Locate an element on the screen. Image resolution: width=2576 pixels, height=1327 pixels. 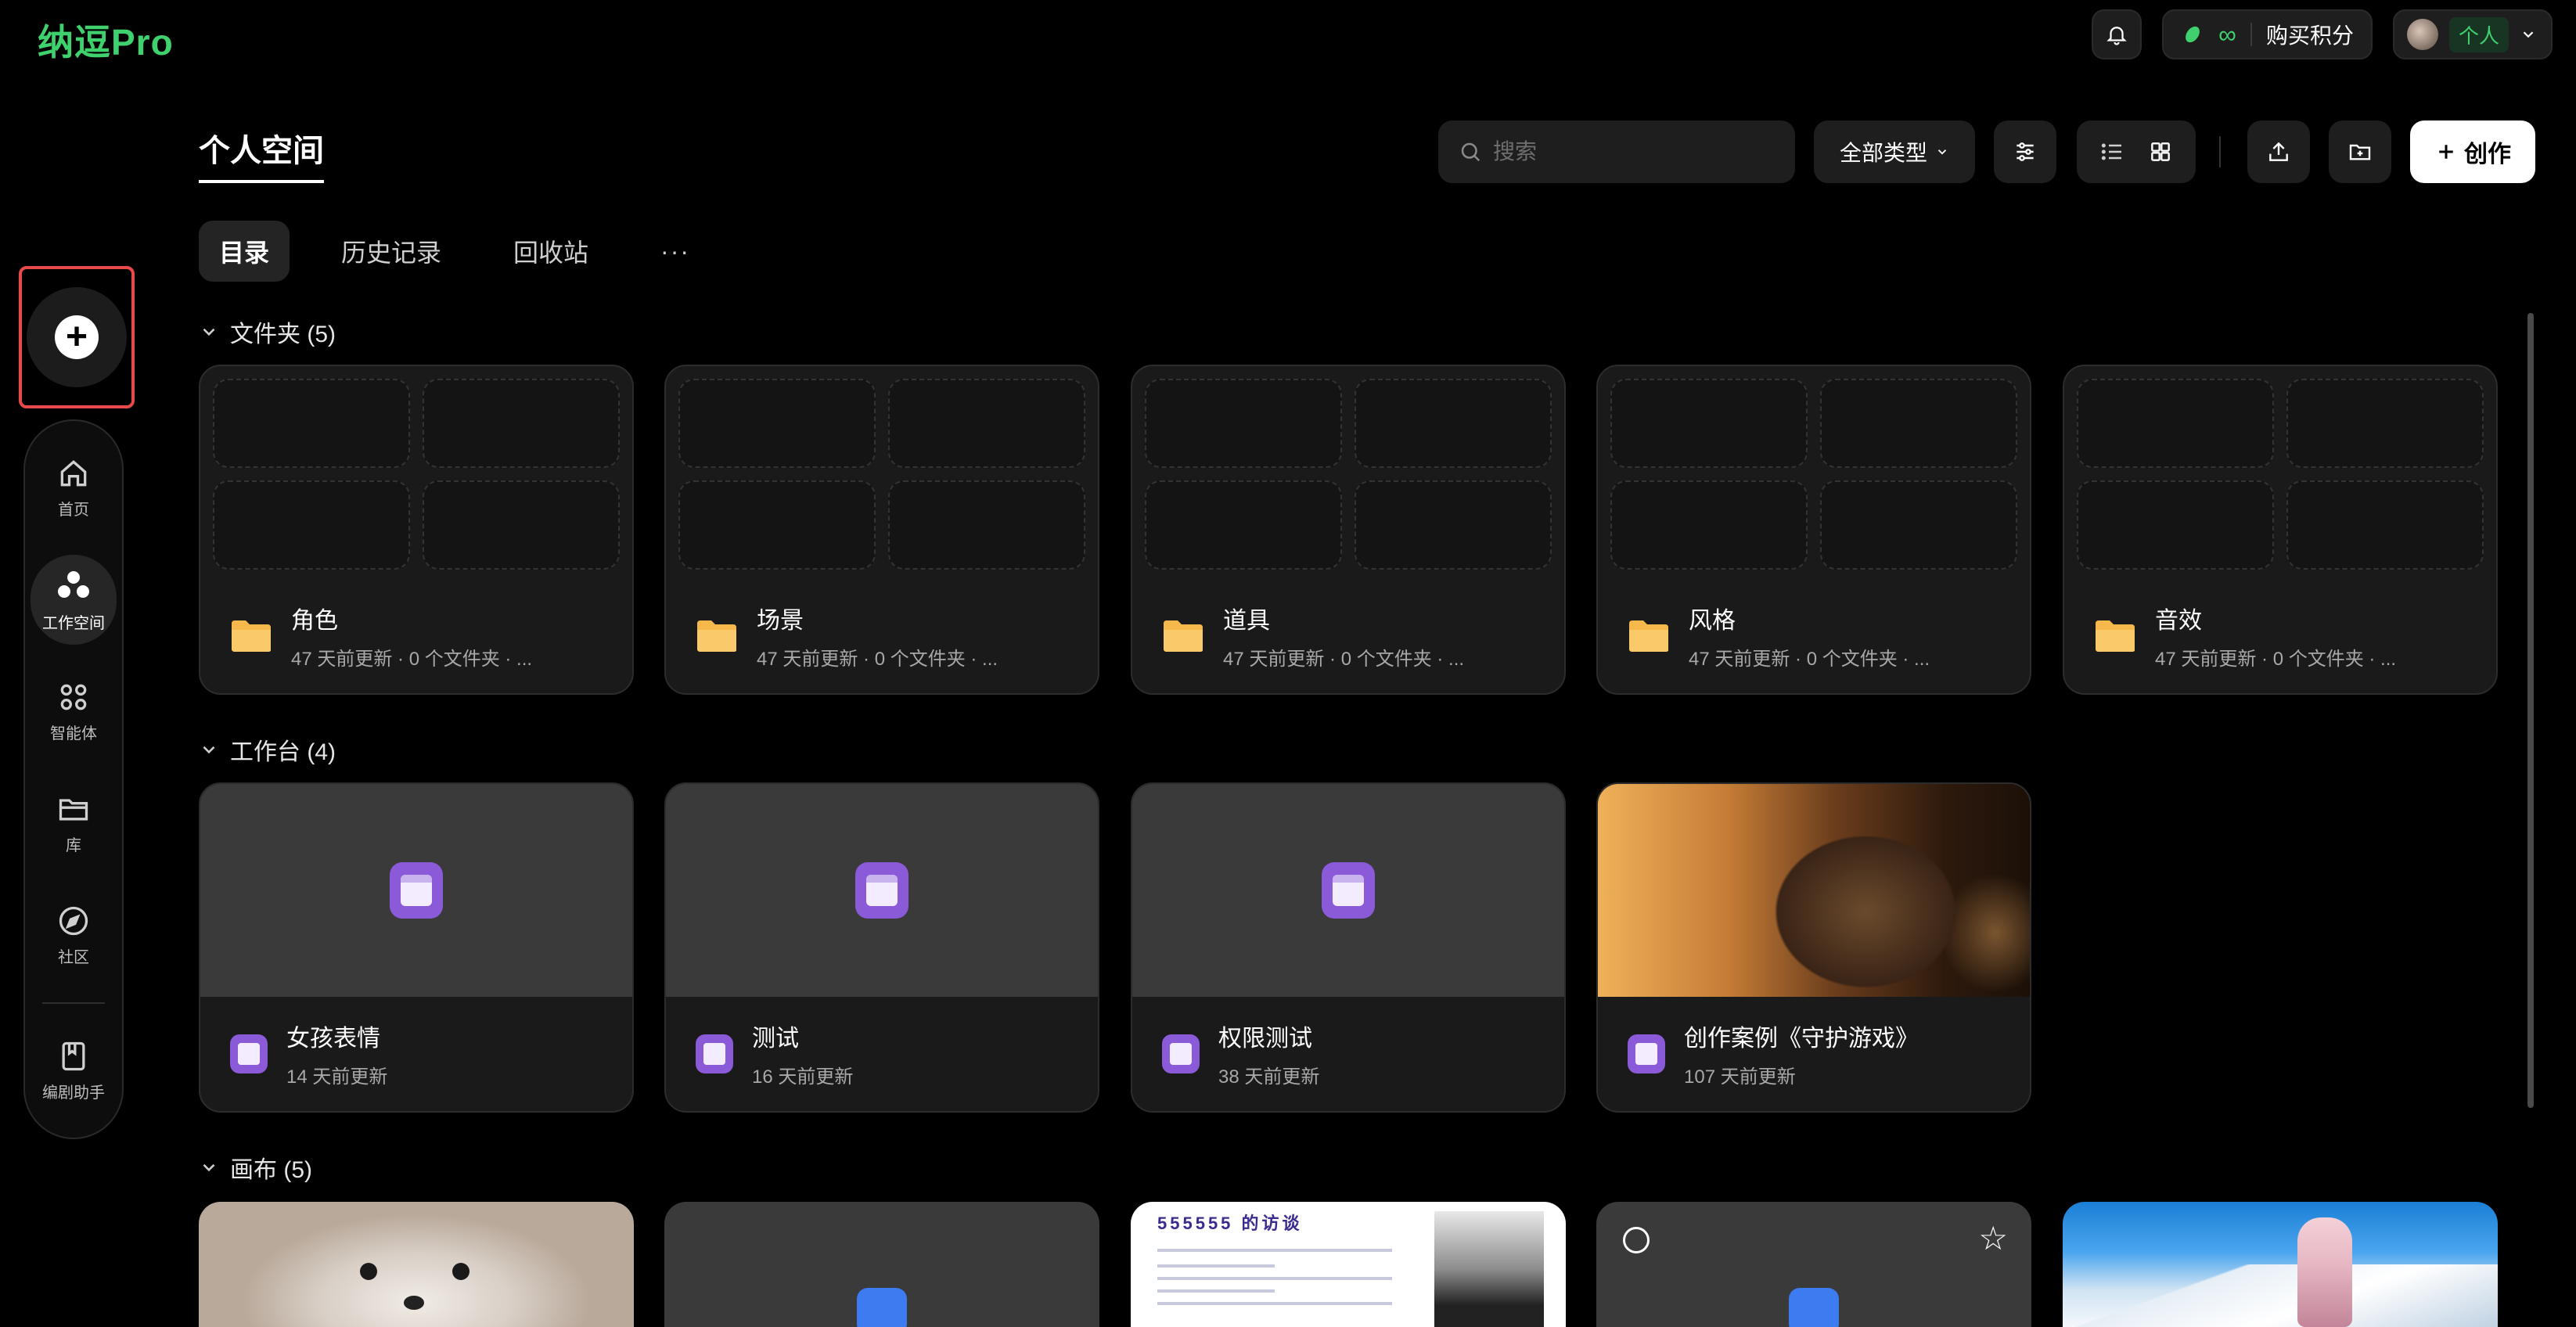
type-filter-value: 全部类型 is located at coordinates (1883, 153).